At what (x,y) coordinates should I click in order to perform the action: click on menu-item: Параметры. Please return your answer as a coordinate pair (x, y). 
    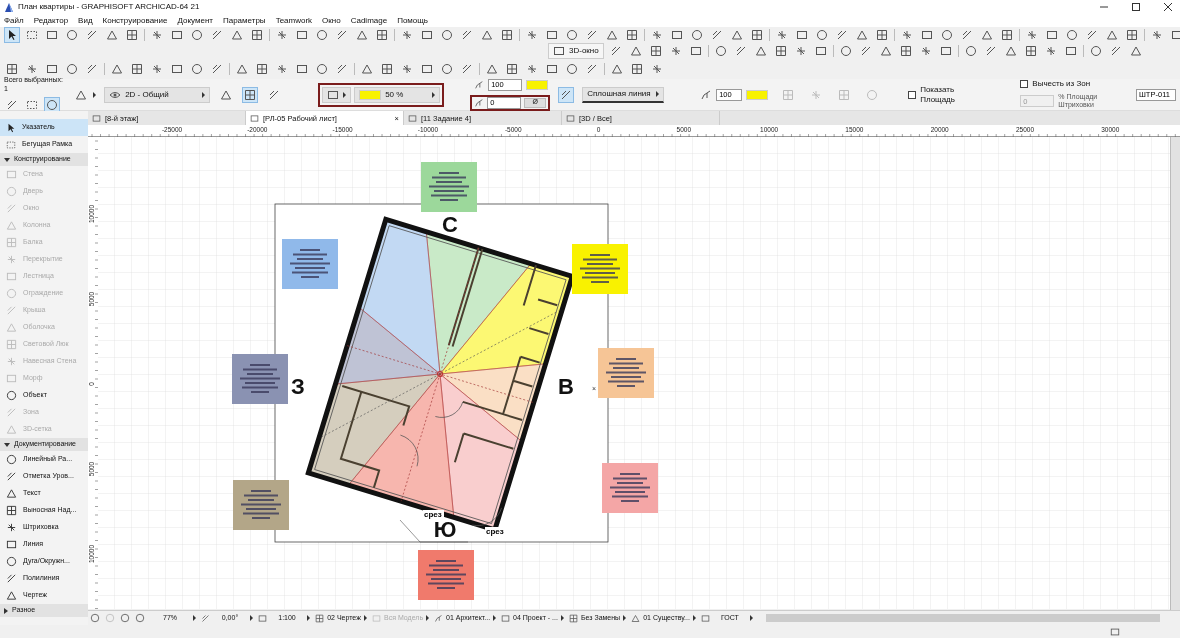
    Looking at the image, I should click on (244, 20).